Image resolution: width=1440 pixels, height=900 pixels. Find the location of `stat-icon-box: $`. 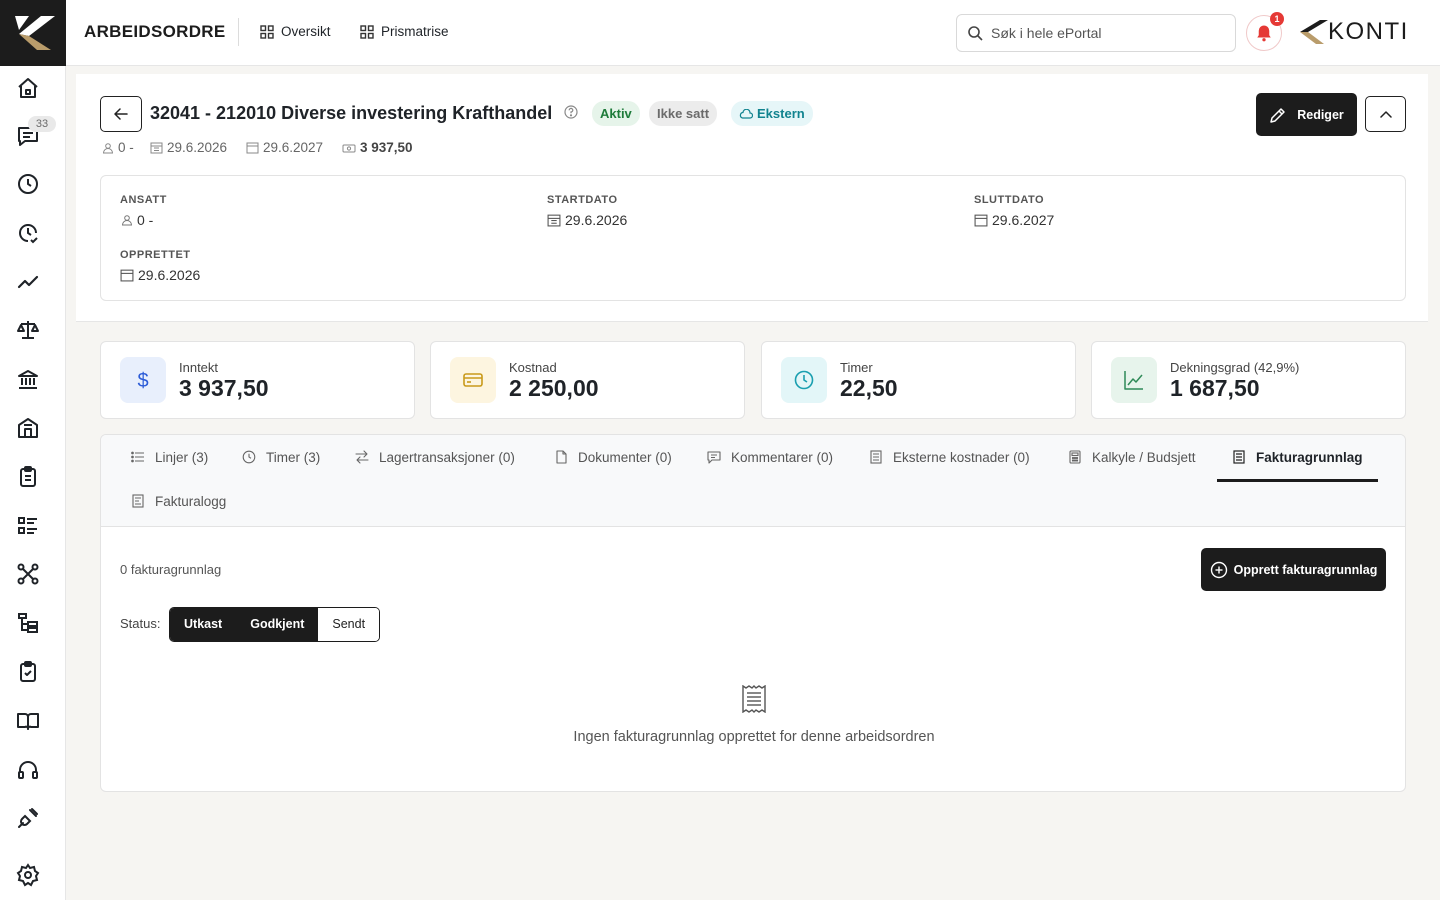

stat-icon-box: $ is located at coordinates (143, 380).